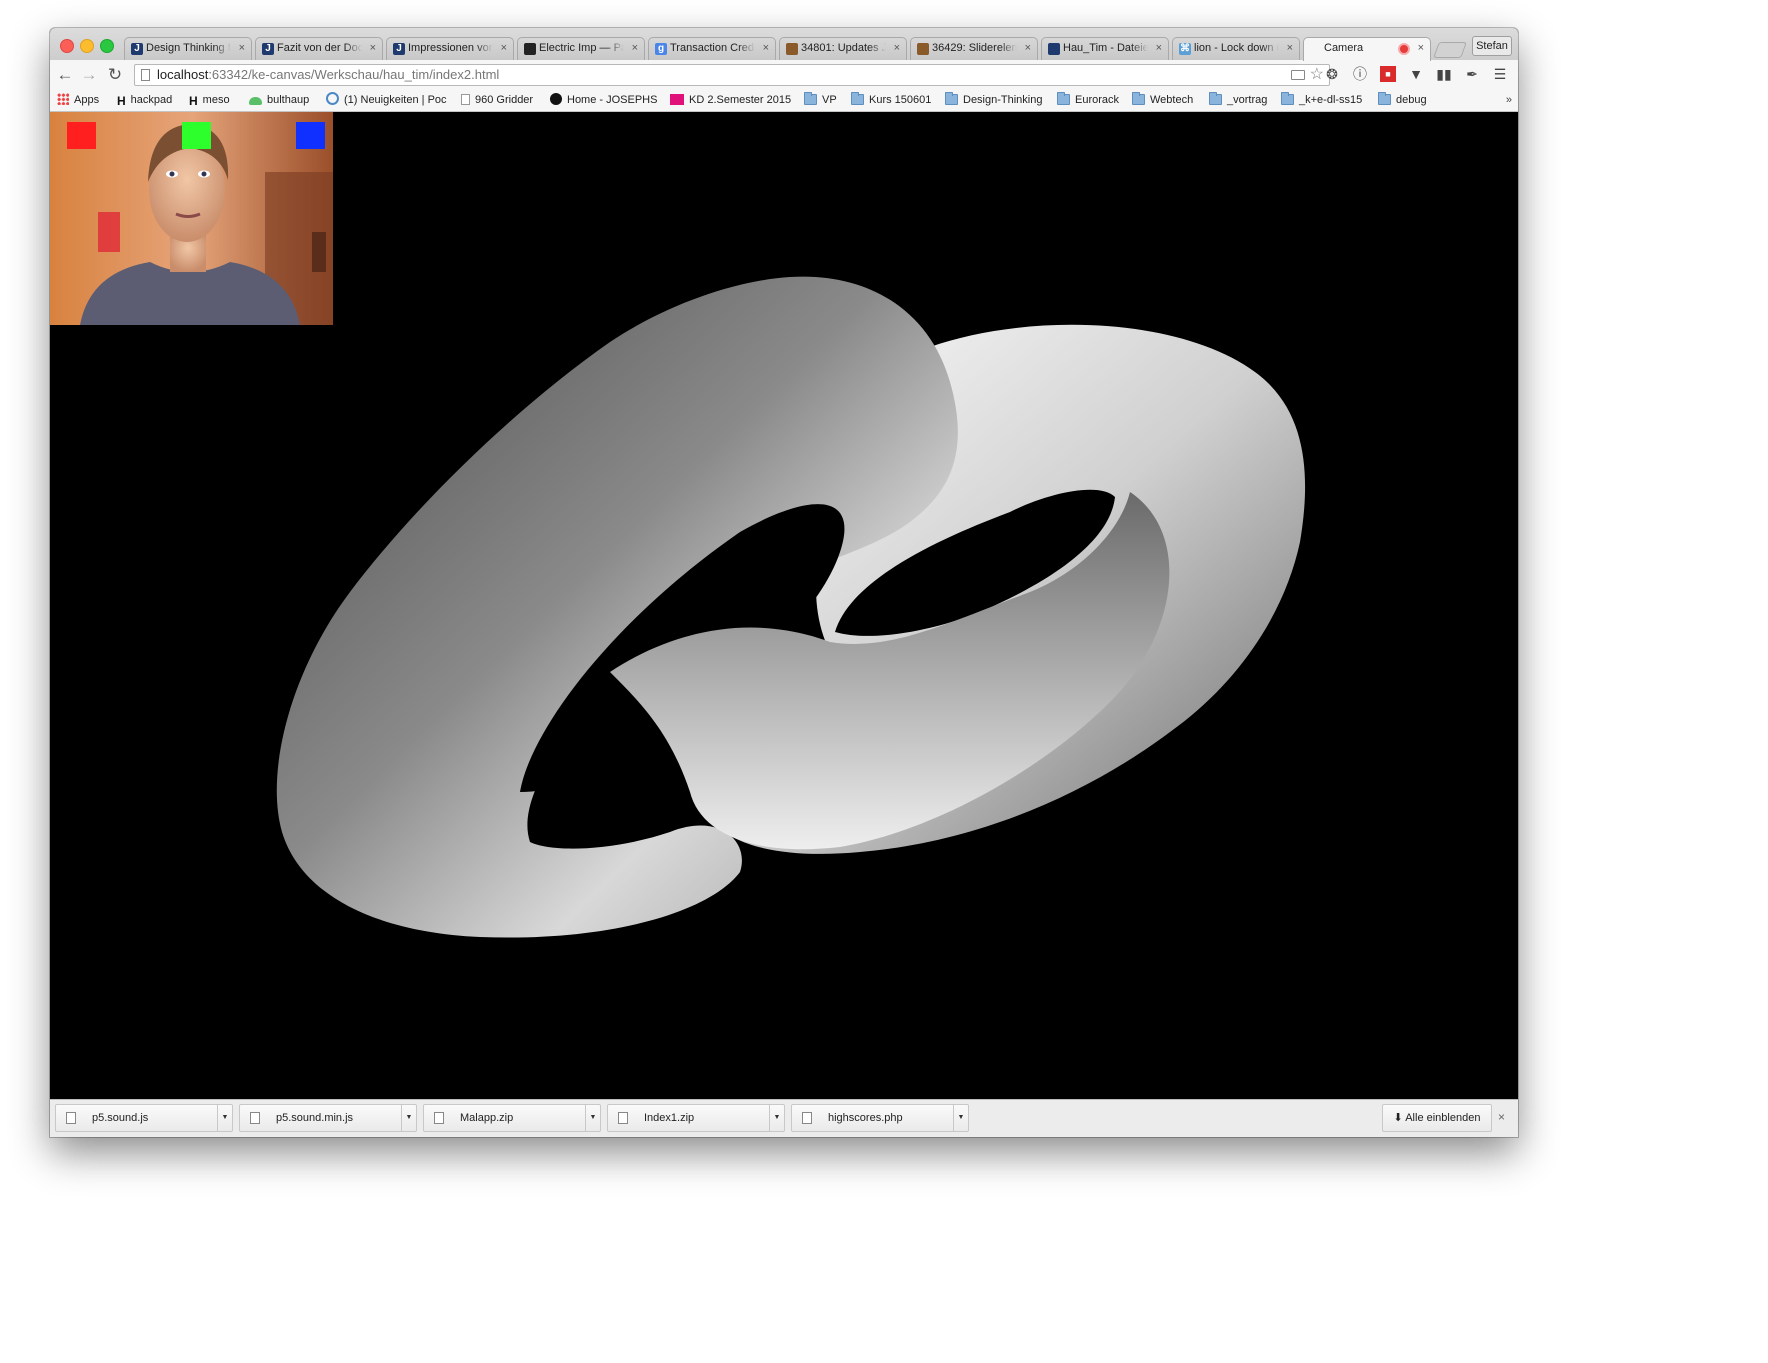  I want to click on tab-4: gTransaction Crede… ×, so click(712, 48).